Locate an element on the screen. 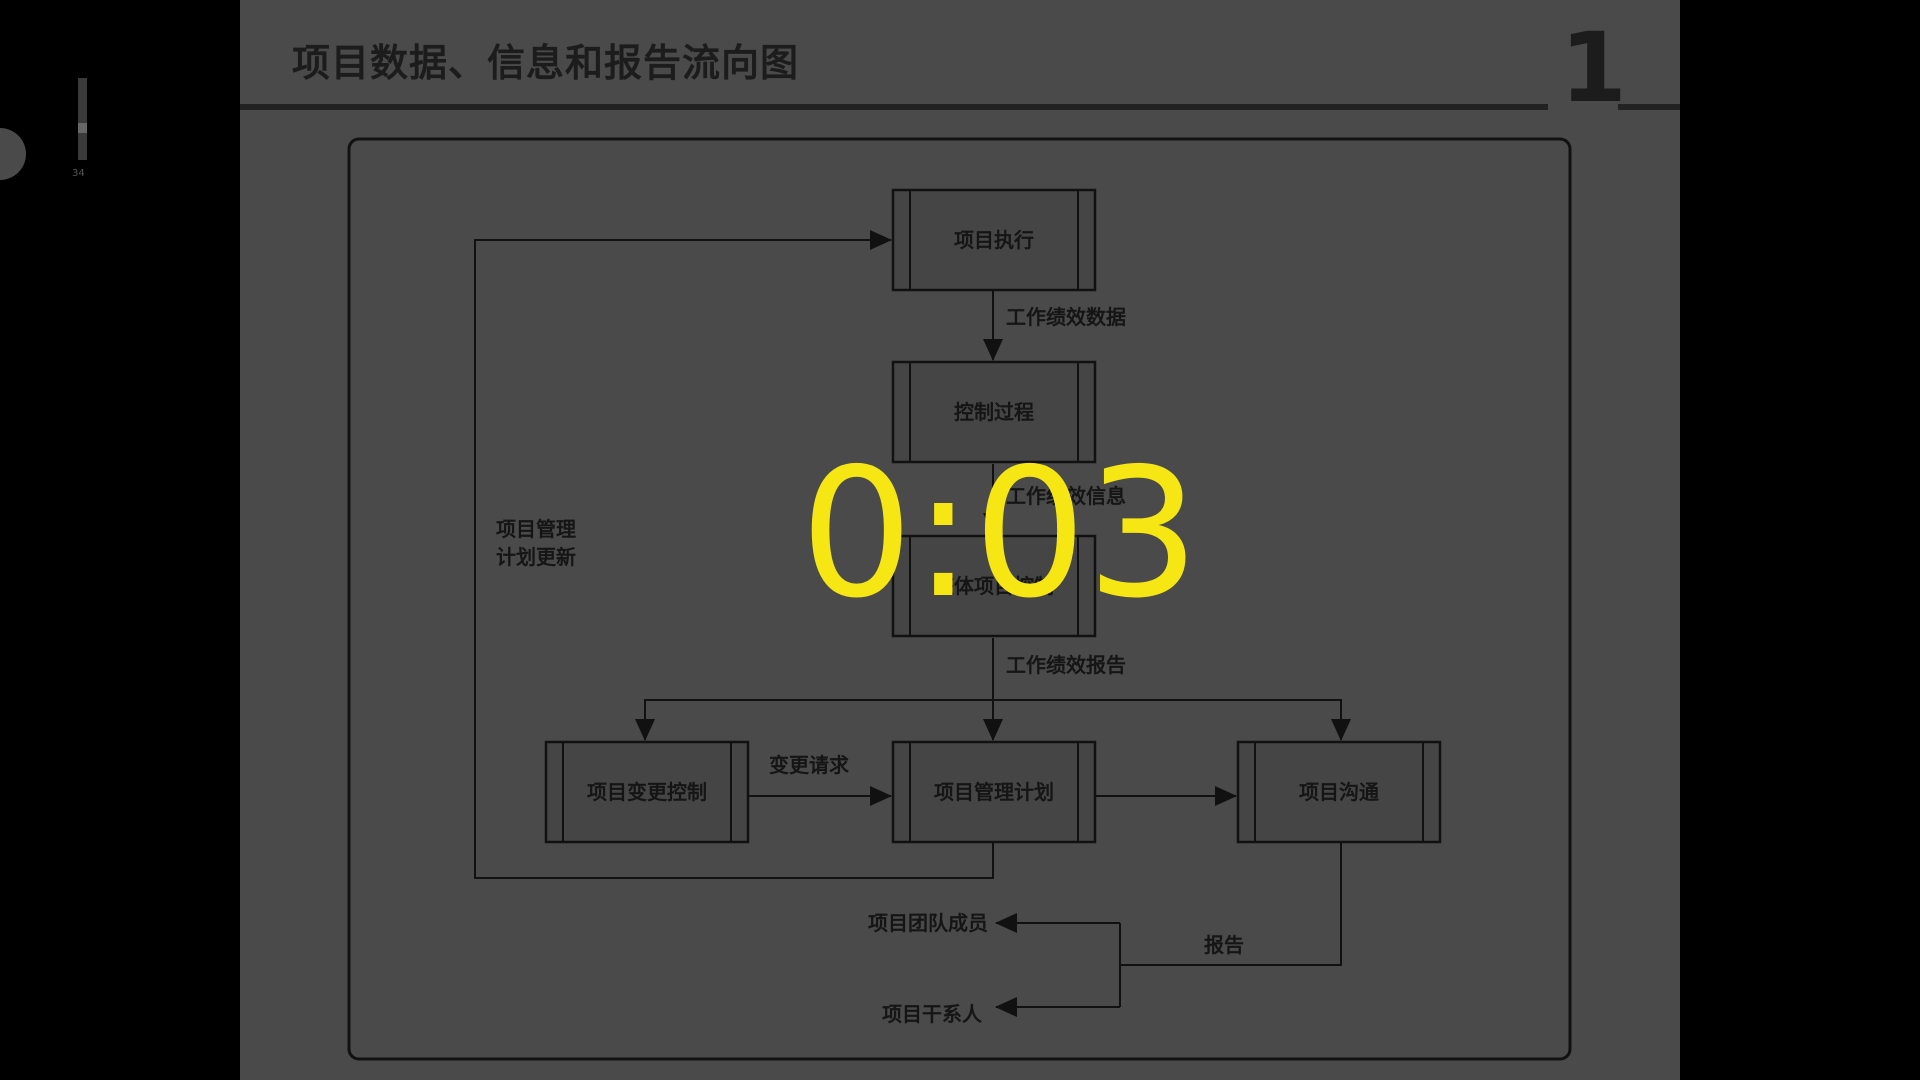 This screenshot has width=1920, height=1080. label-plan-update-1: 项目管理 is located at coordinates (536, 529).